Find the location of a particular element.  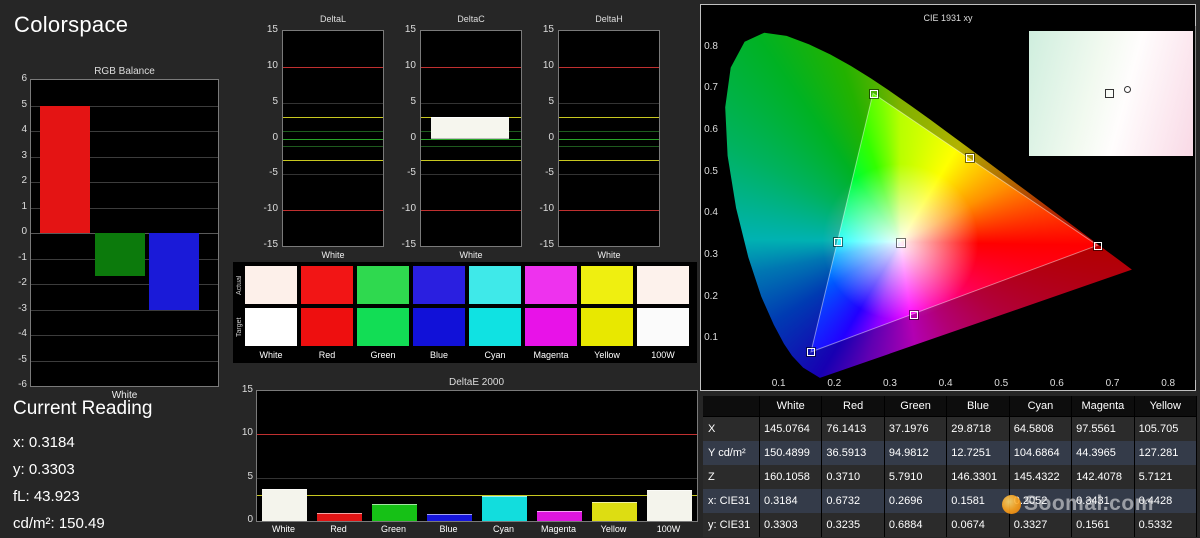

table-cell: 5.7910 is located at coordinates (916, 477).